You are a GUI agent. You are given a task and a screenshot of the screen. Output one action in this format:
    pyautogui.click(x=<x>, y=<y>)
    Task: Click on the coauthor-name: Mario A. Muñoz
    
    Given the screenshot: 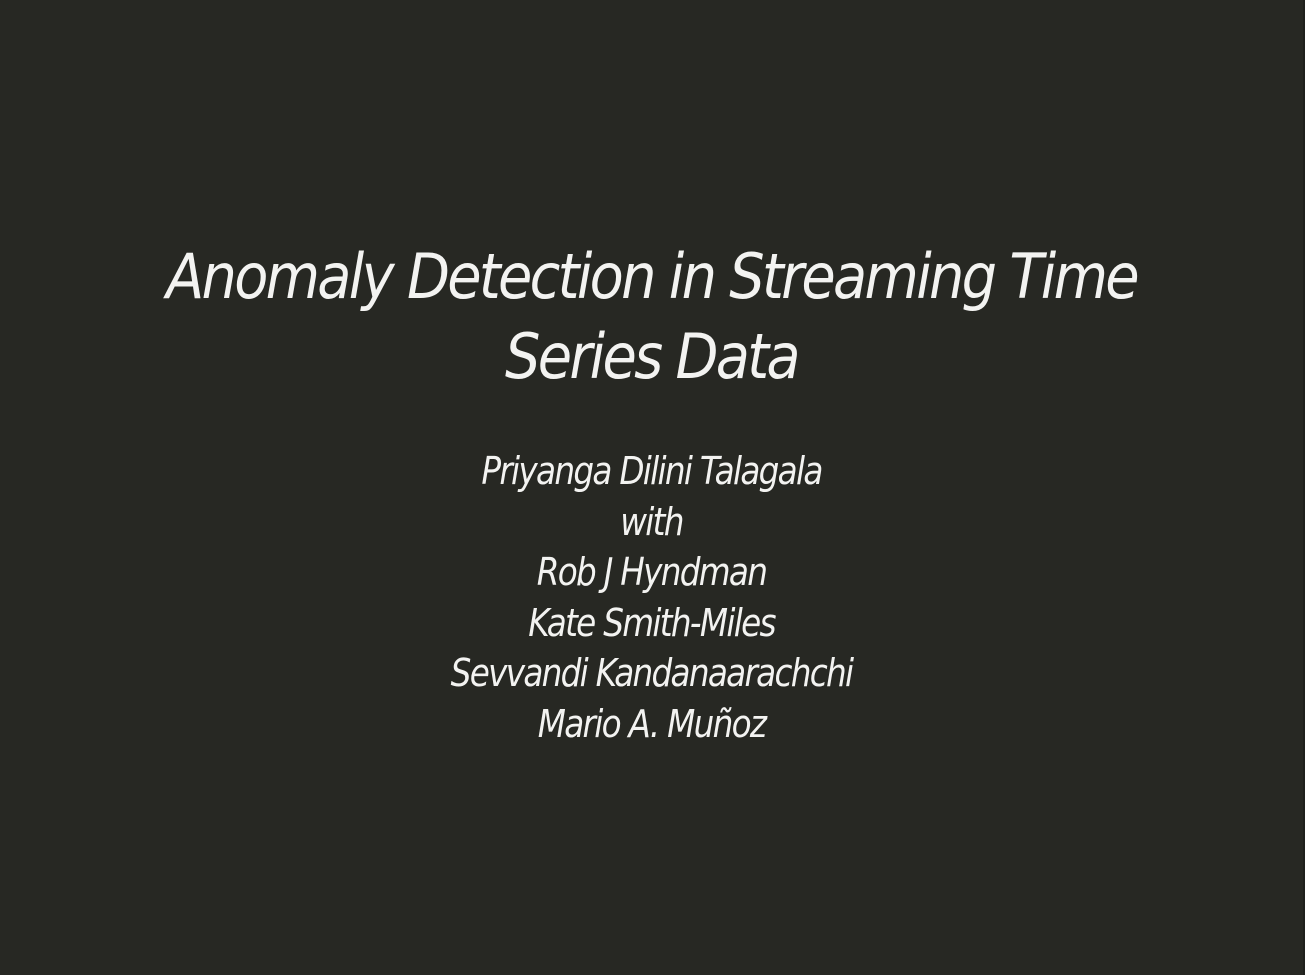 What is the action you would take?
    pyautogui.click(x=652, y=723)
    